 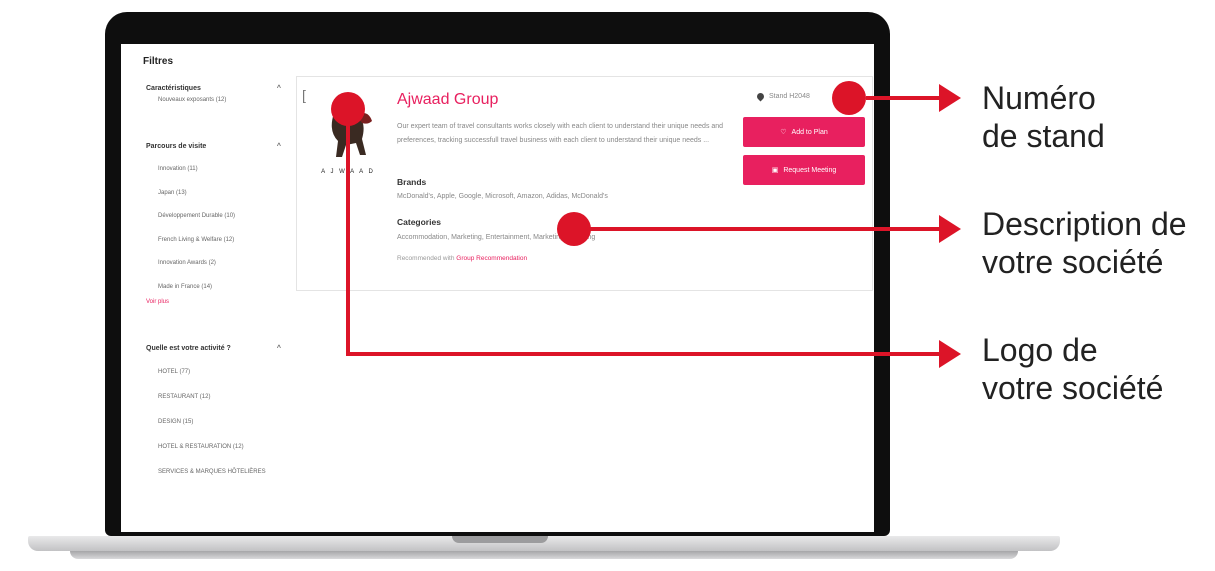 I want to click on brands-title: Brands, so click(x=412, y=182).